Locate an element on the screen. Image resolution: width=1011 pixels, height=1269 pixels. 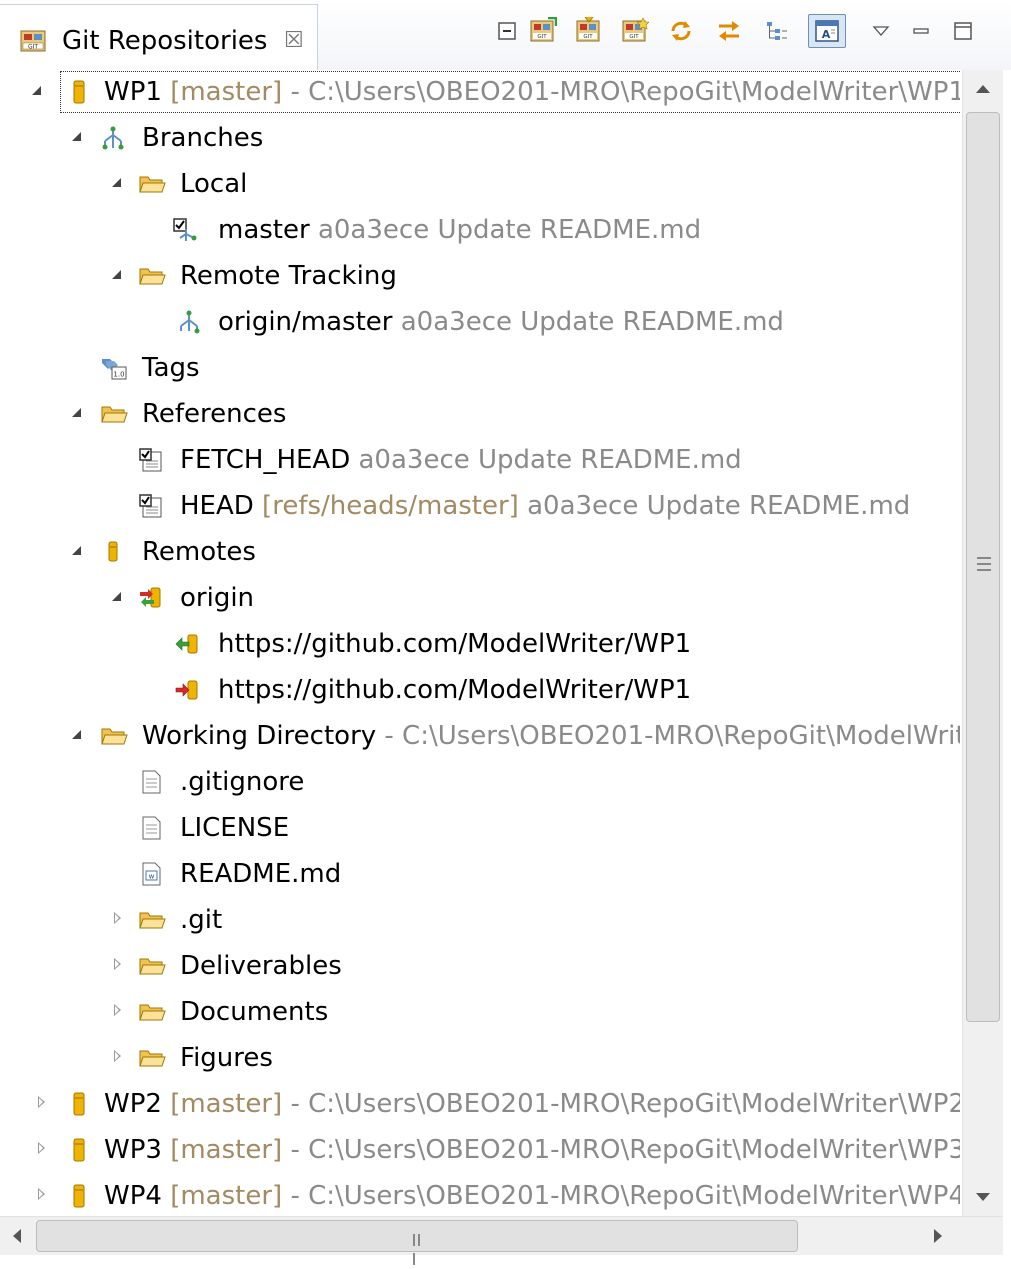
git-repositories-tab: GIT Git Repositories ☒ is located at coordinates (159, 37).